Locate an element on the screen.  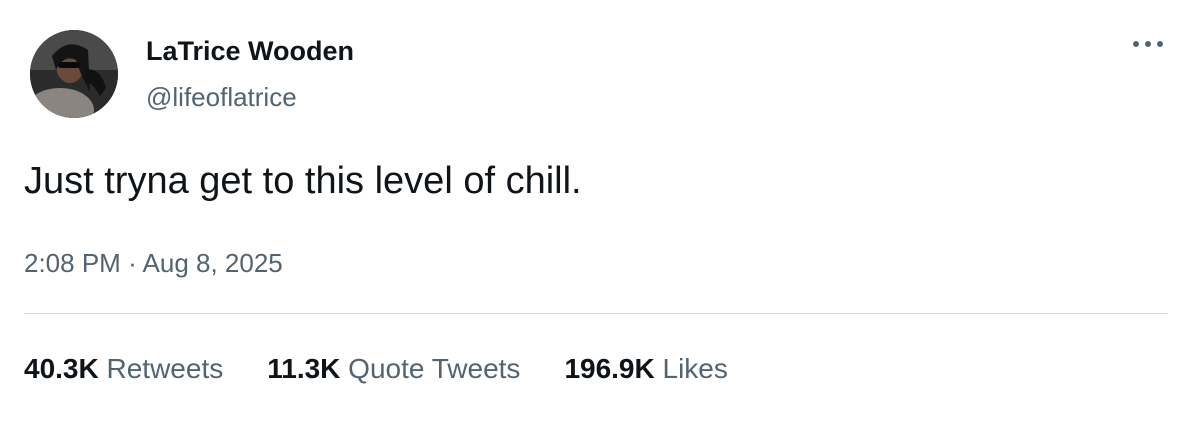
quote-tweets-count: 11.3K is located at coordinates (304, 368).